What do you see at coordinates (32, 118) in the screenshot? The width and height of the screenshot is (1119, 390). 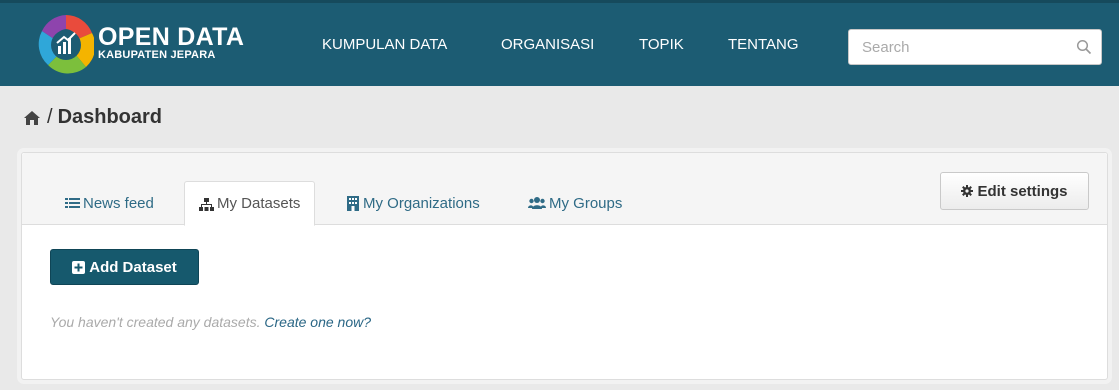 I see `home-icon` at bounding box center [32, 118].